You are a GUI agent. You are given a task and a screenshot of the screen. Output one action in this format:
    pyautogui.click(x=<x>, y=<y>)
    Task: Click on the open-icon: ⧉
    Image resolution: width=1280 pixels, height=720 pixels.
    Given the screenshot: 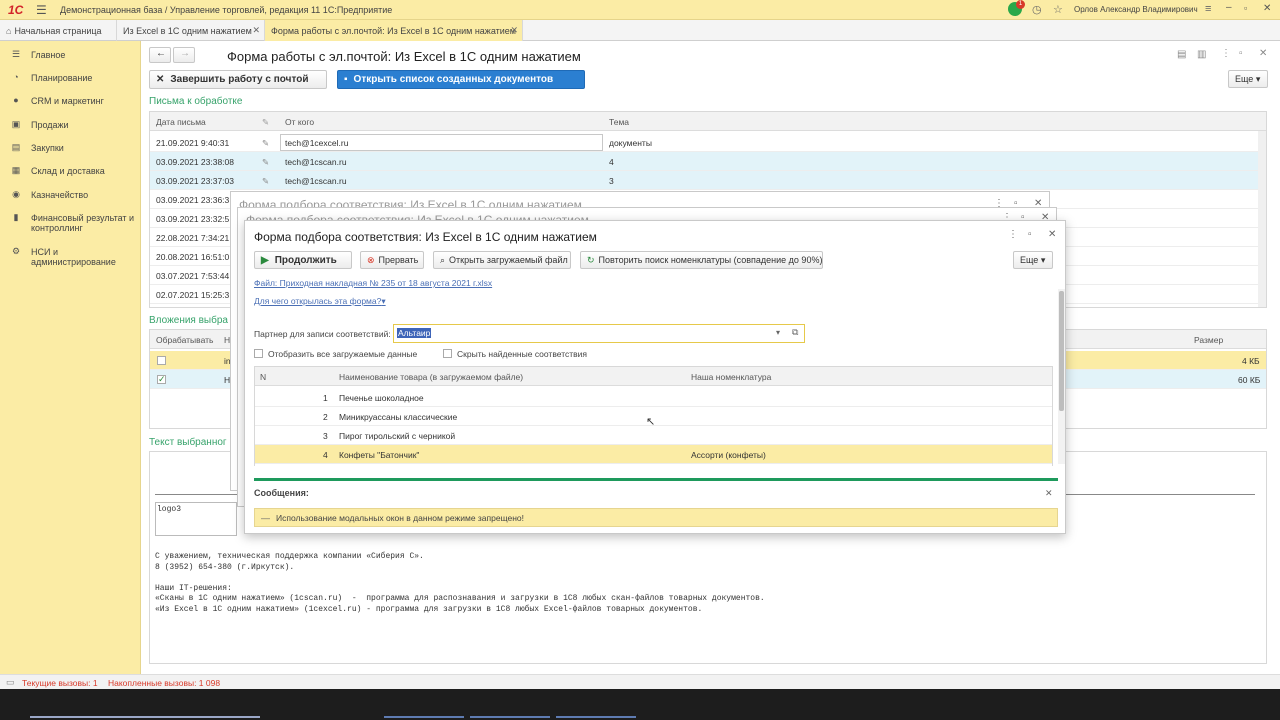 What is the action you would take?
    pyautogui.click(x=795, y=332)
    